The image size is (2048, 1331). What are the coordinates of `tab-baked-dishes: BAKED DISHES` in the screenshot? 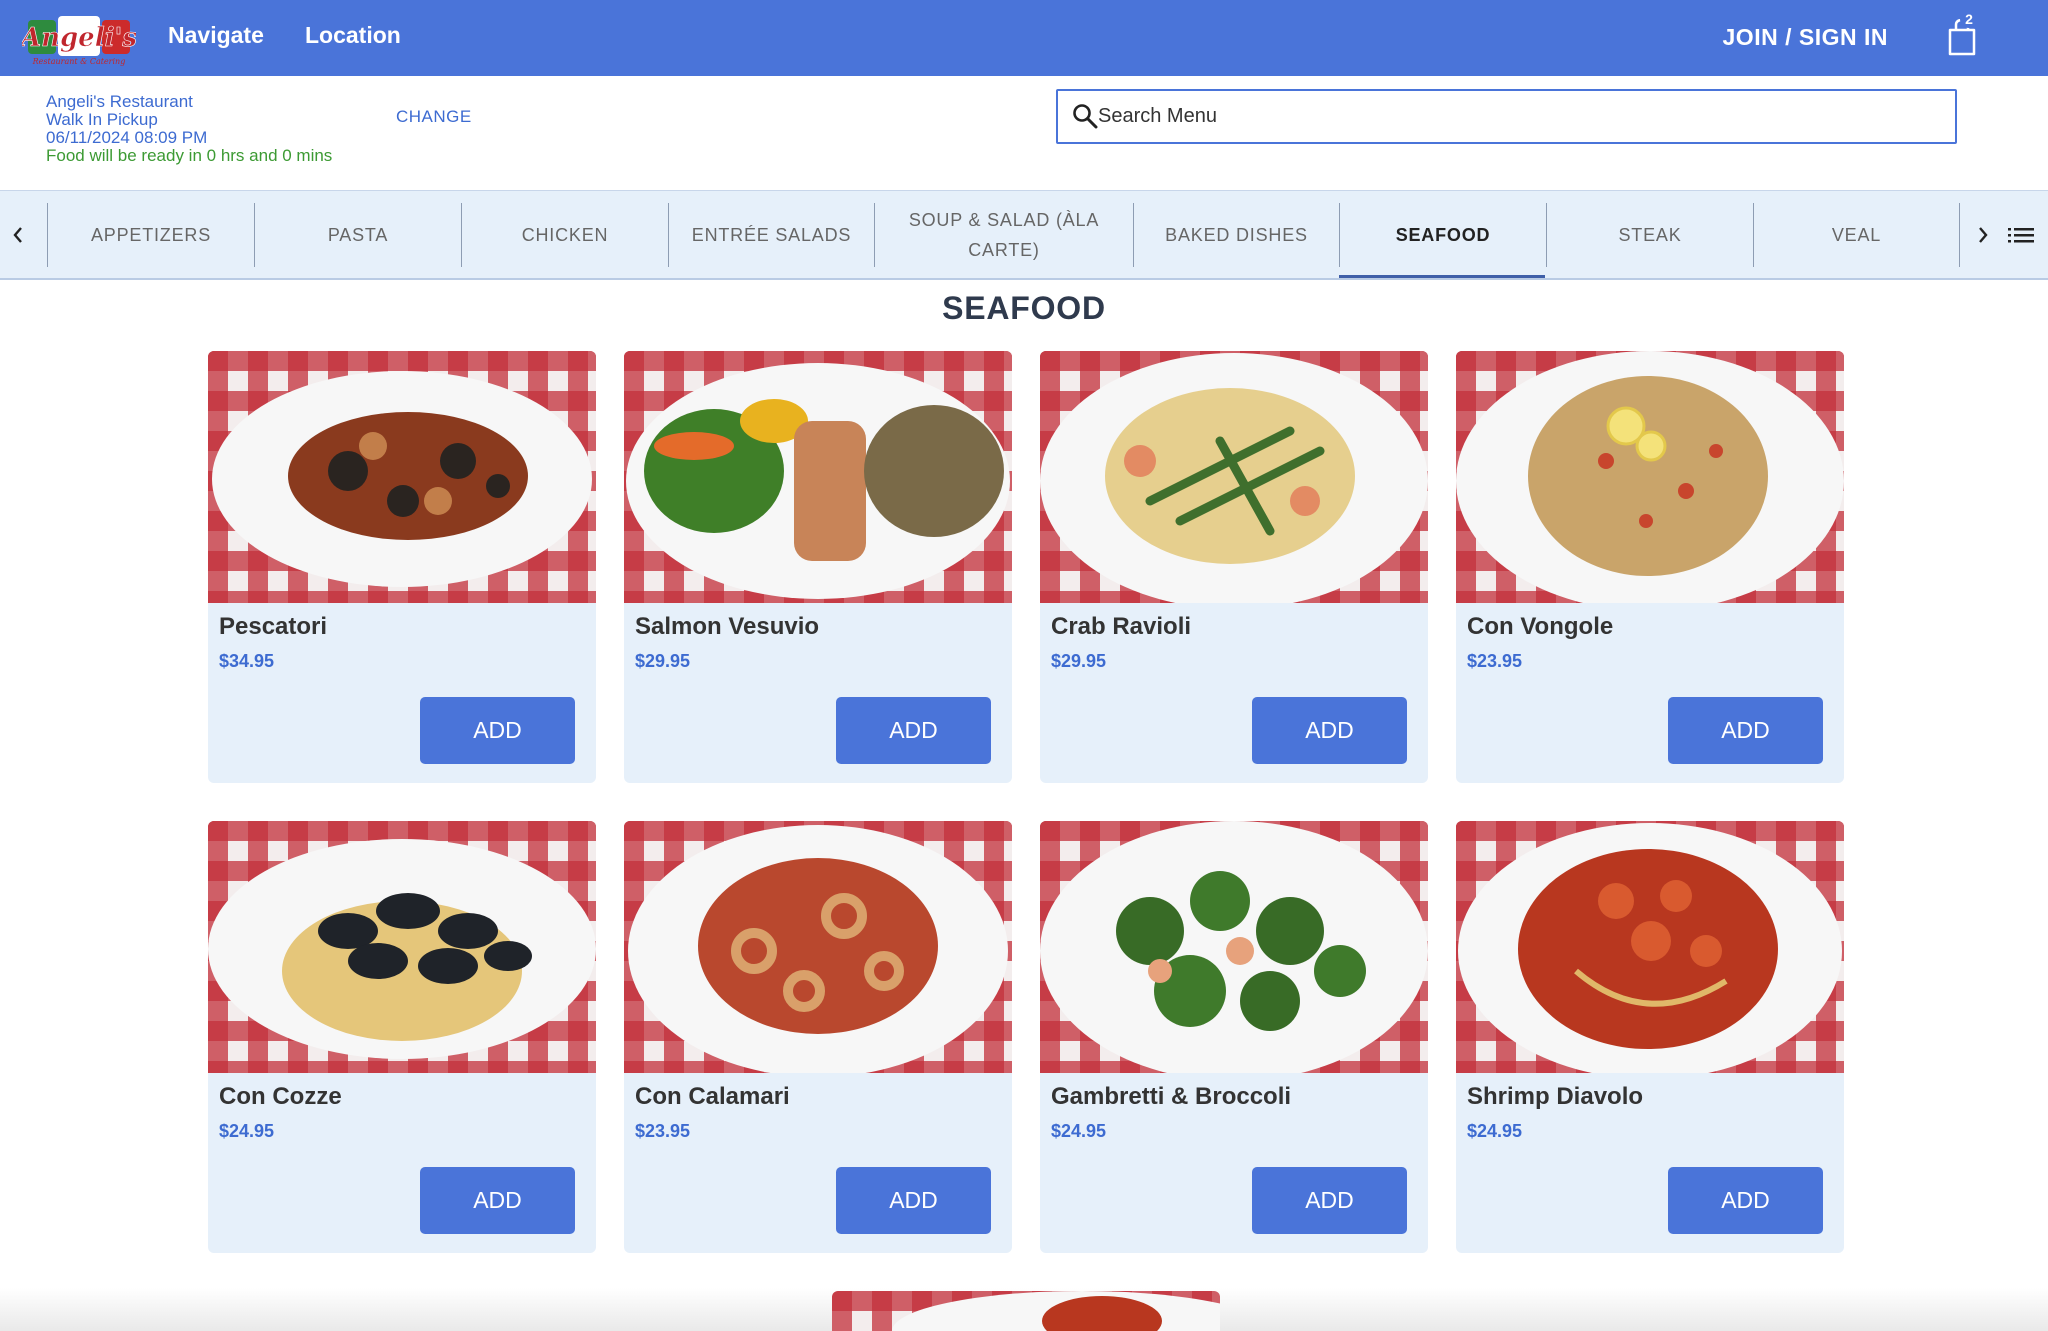 It's located at (1236, 235).